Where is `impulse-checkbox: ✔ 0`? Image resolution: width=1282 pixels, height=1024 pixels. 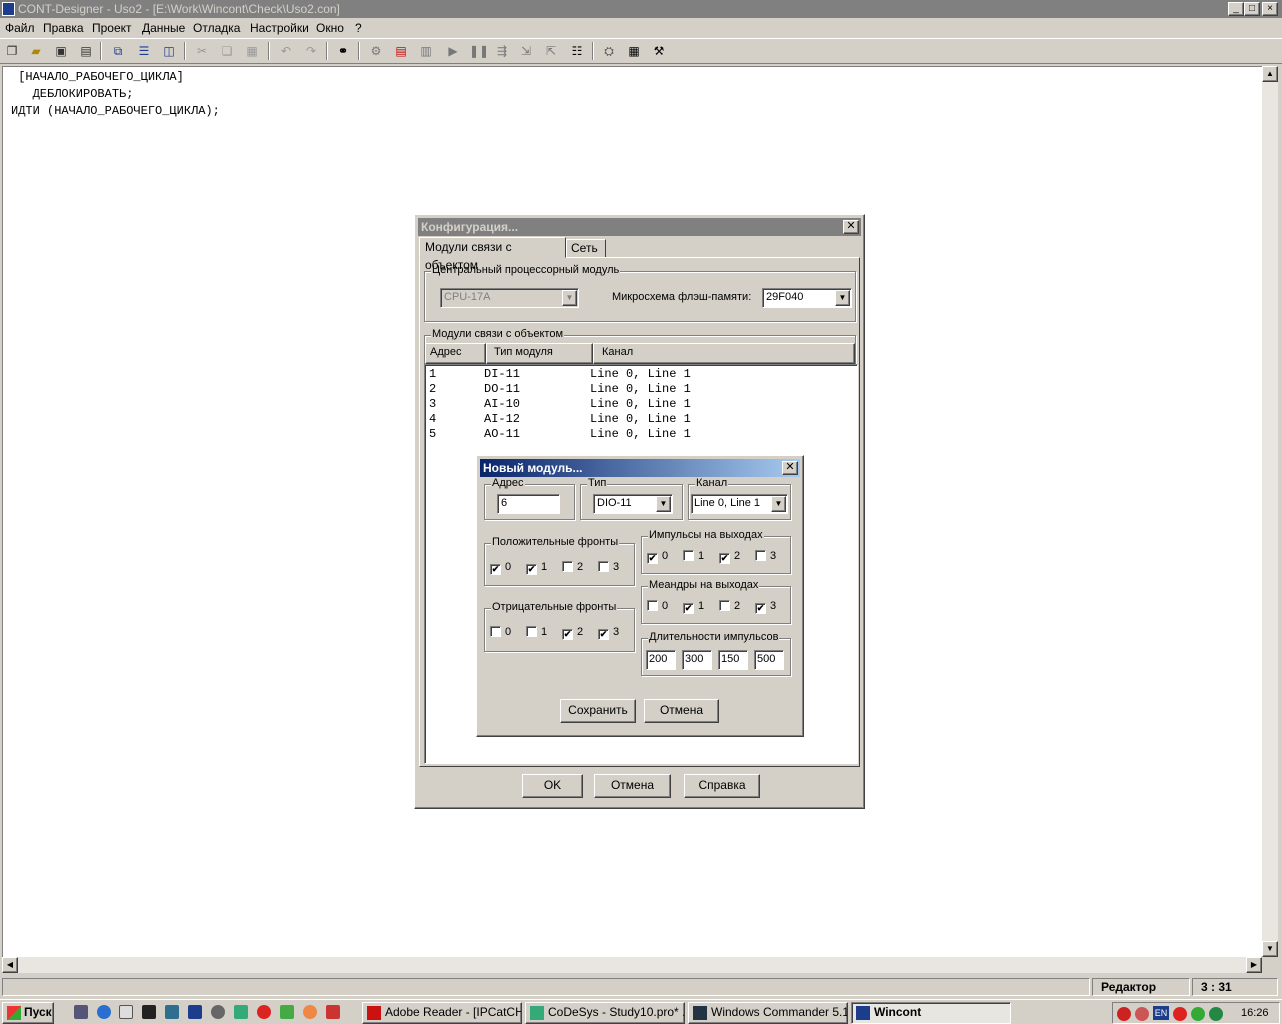
impulse-checkbox: ✔ 0 is located at coordinates (657, 557).